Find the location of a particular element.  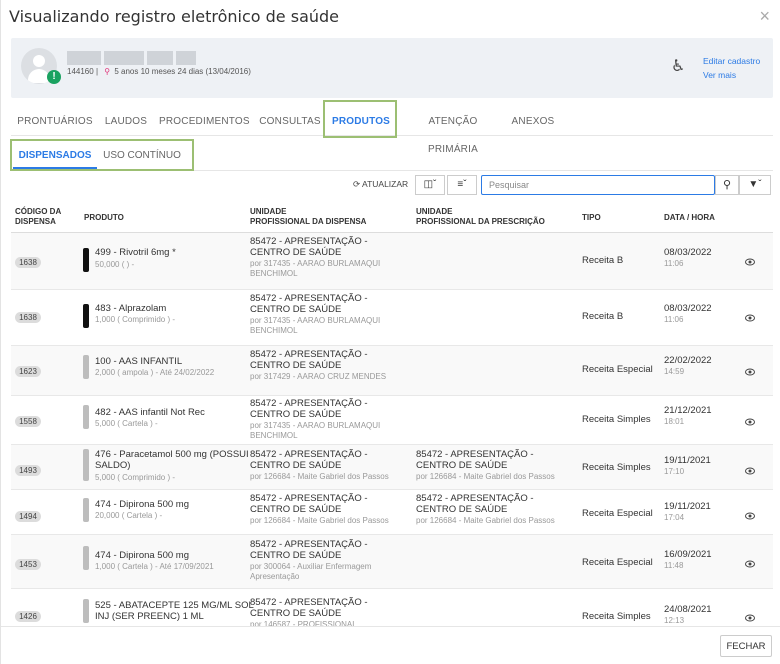

prescription-type: Receita Especial is located at coordinates (617, 513).